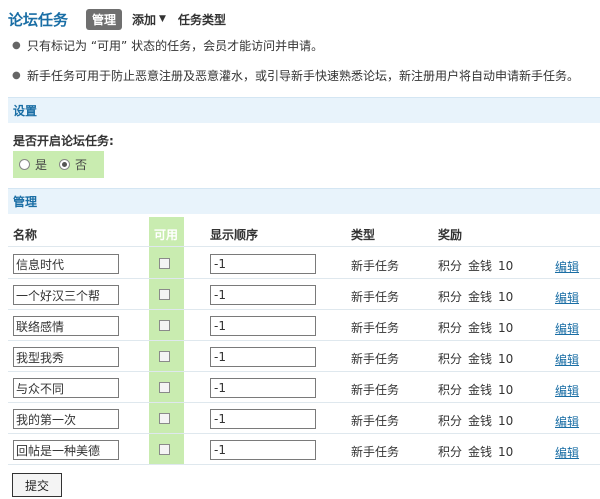 The width and height of the screenshot is (600, 499). I want to click on radio-yes: 是, so click(33, 164).